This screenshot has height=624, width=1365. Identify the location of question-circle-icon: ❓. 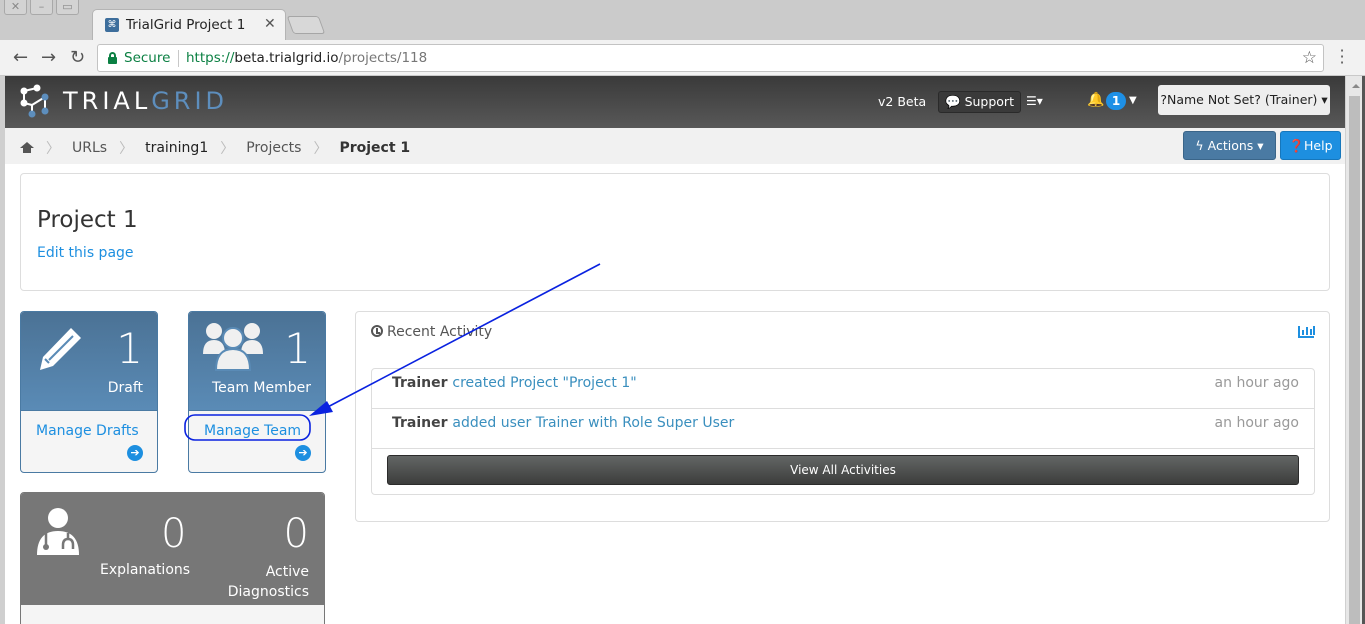
(1296, 145).